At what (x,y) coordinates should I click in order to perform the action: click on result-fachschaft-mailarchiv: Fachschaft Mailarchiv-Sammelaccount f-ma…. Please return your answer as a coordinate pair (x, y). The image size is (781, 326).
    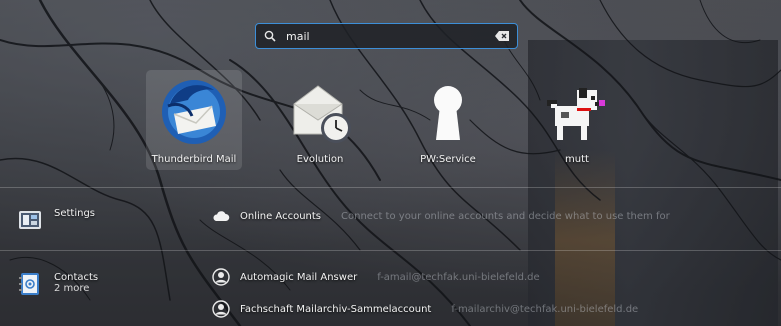
    Looking at the image, I should click on (425, 309).